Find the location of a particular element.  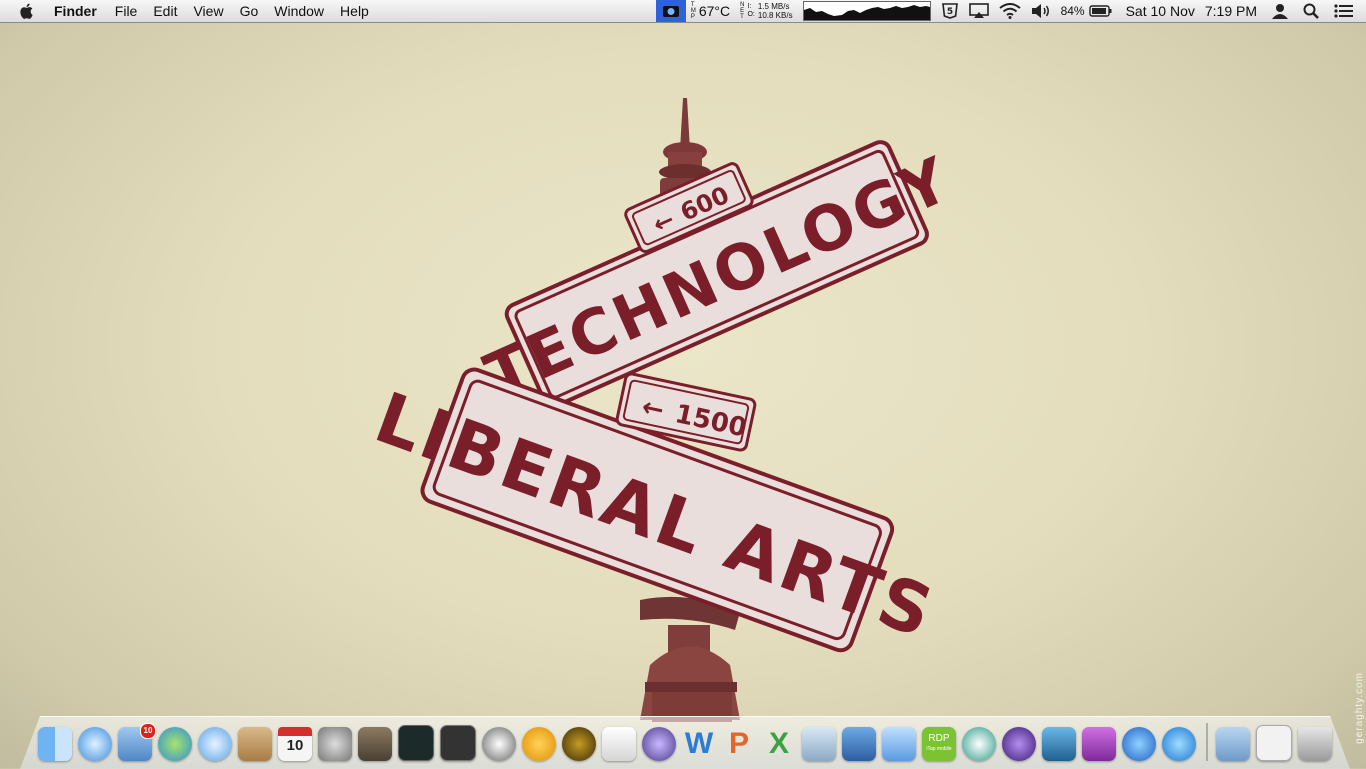

svg-text: 5 is located at coordinates (949, 12).